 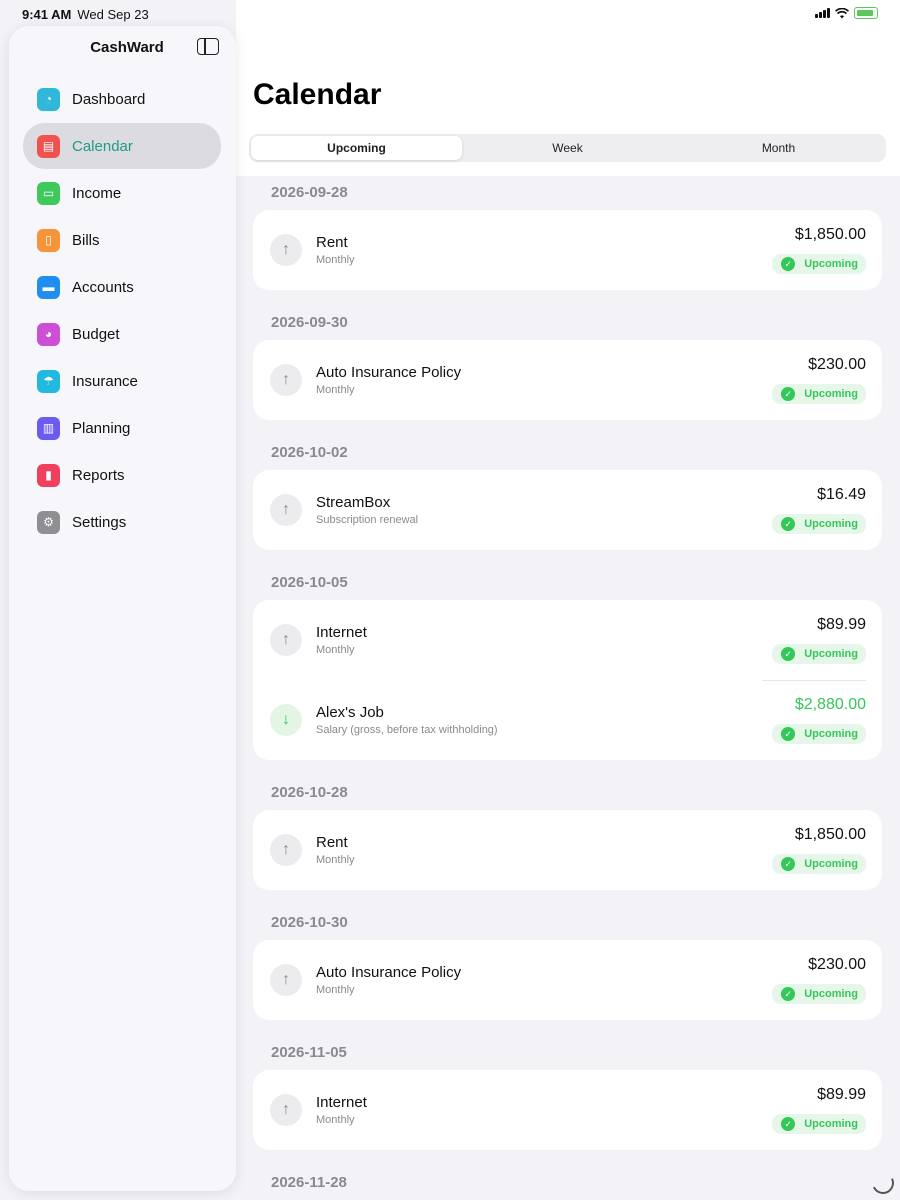 What do you see at coordinates (866, 13) in the screenshot?
I see `battery-charging-icon` at bounding box center [866, 13].